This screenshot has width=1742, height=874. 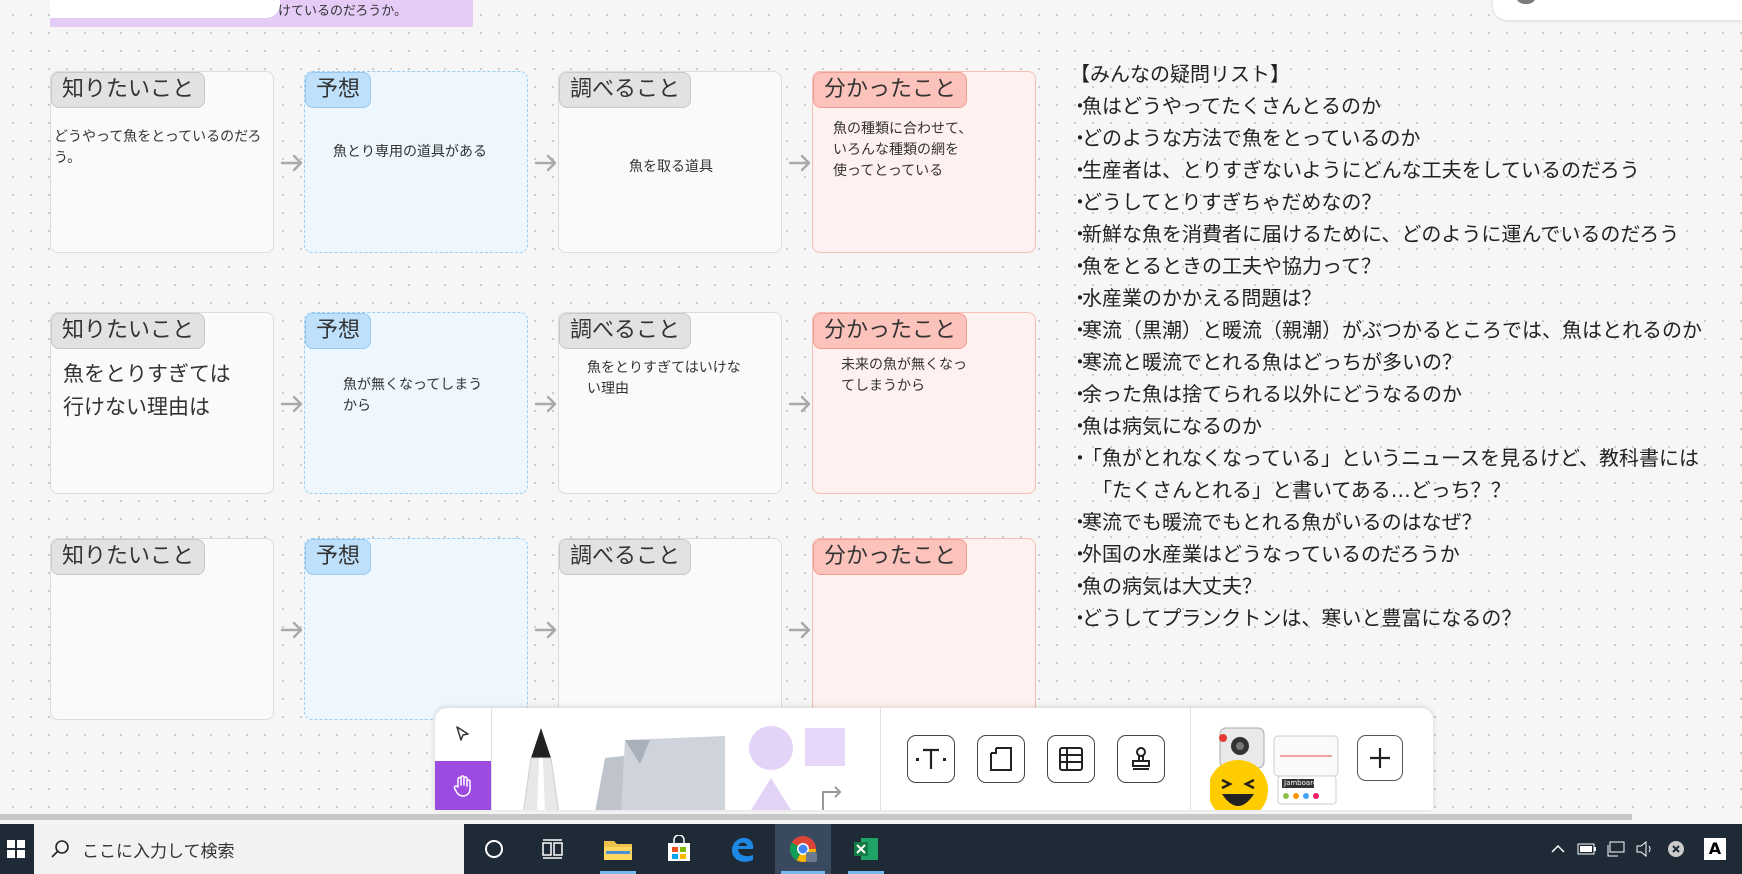 I want to click on search-icon, so click(x=60, y=849).